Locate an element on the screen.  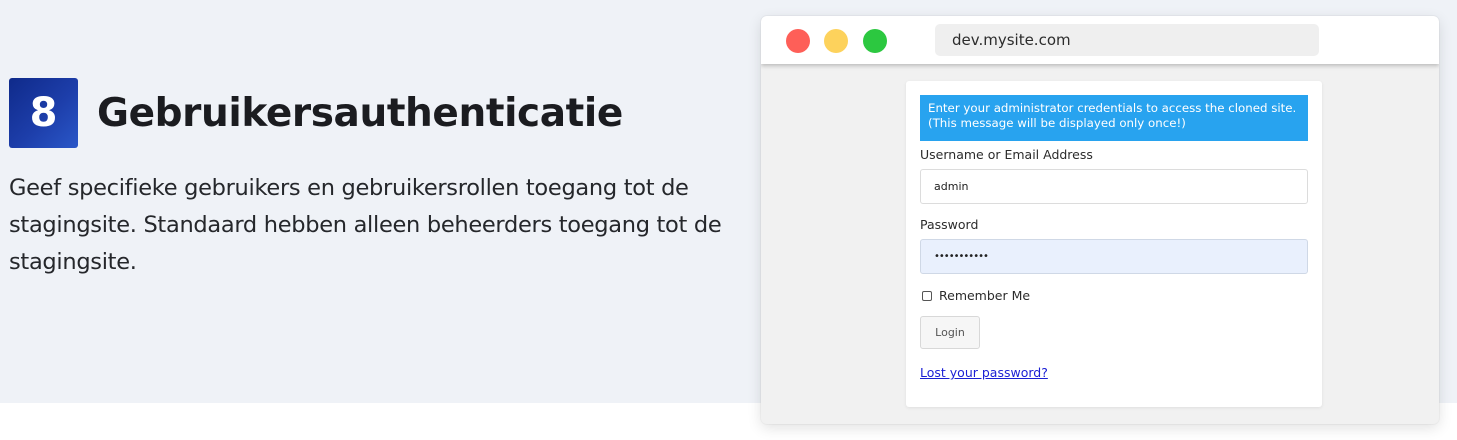
password-input: ••••••••••• is located at coordinates (1114, 256).